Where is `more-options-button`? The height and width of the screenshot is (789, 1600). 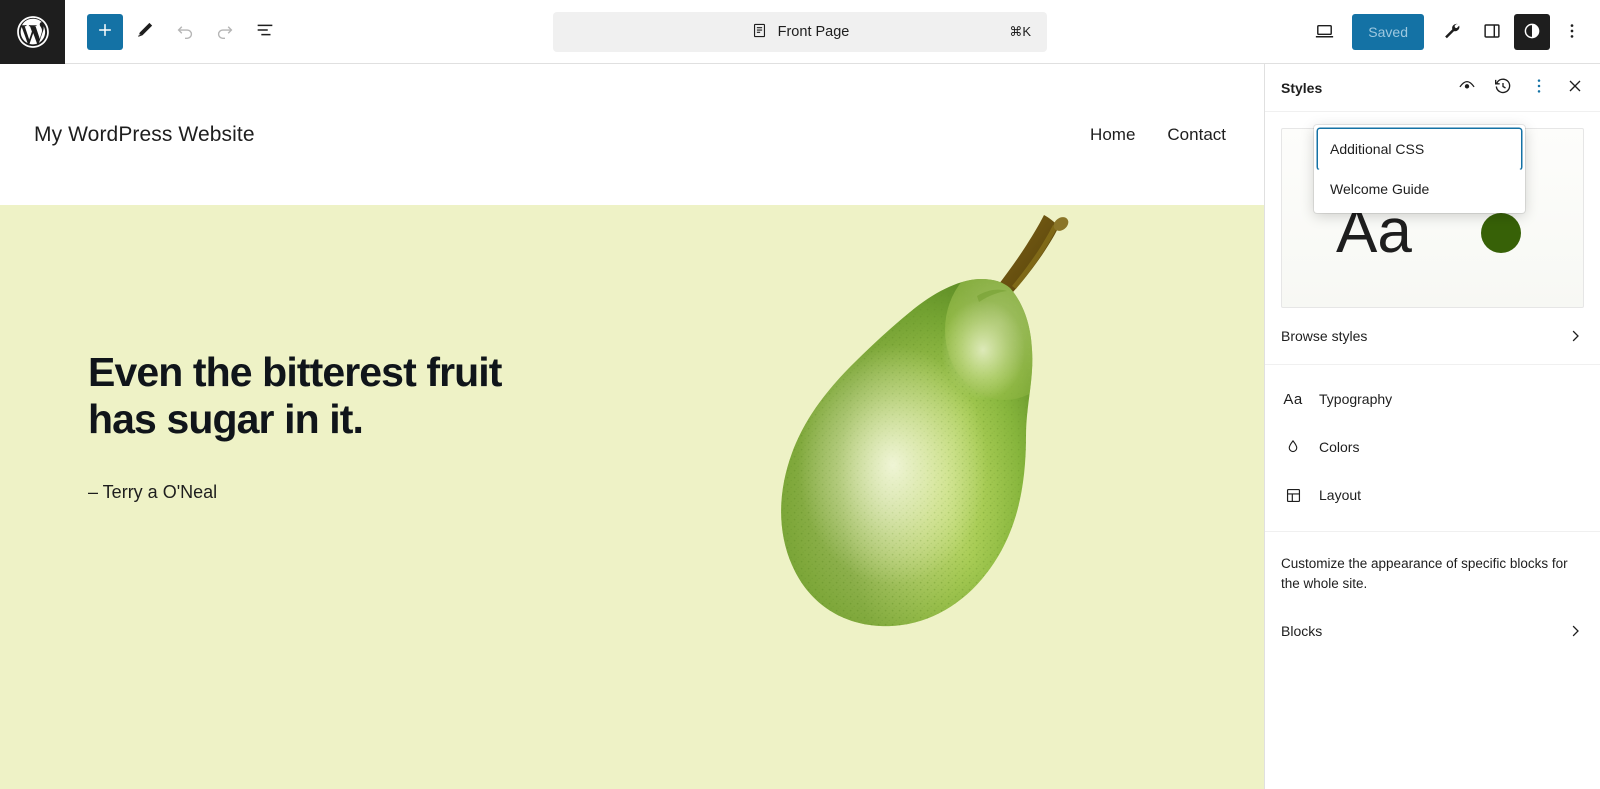 more-options-button is located at coordinates (1572, 32).